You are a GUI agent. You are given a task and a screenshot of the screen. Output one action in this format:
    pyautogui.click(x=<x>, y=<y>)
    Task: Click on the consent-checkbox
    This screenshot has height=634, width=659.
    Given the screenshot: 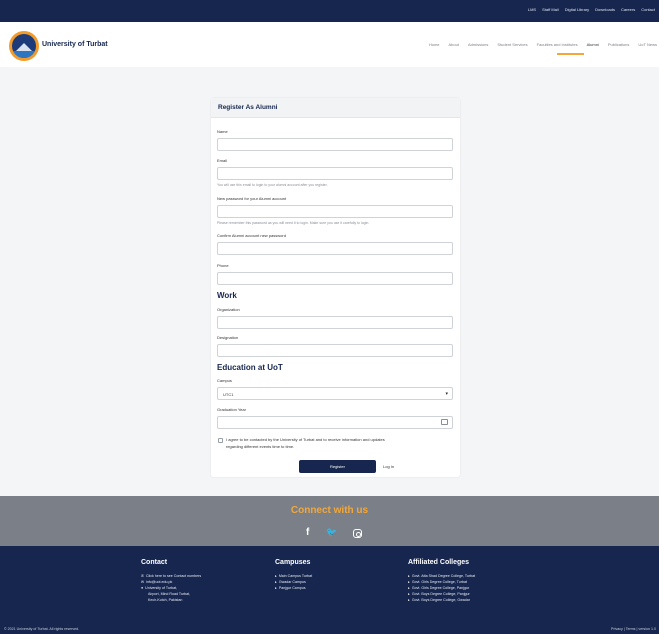 What is the action you would take?
    pyautogui.click(x=220, y=440)
    